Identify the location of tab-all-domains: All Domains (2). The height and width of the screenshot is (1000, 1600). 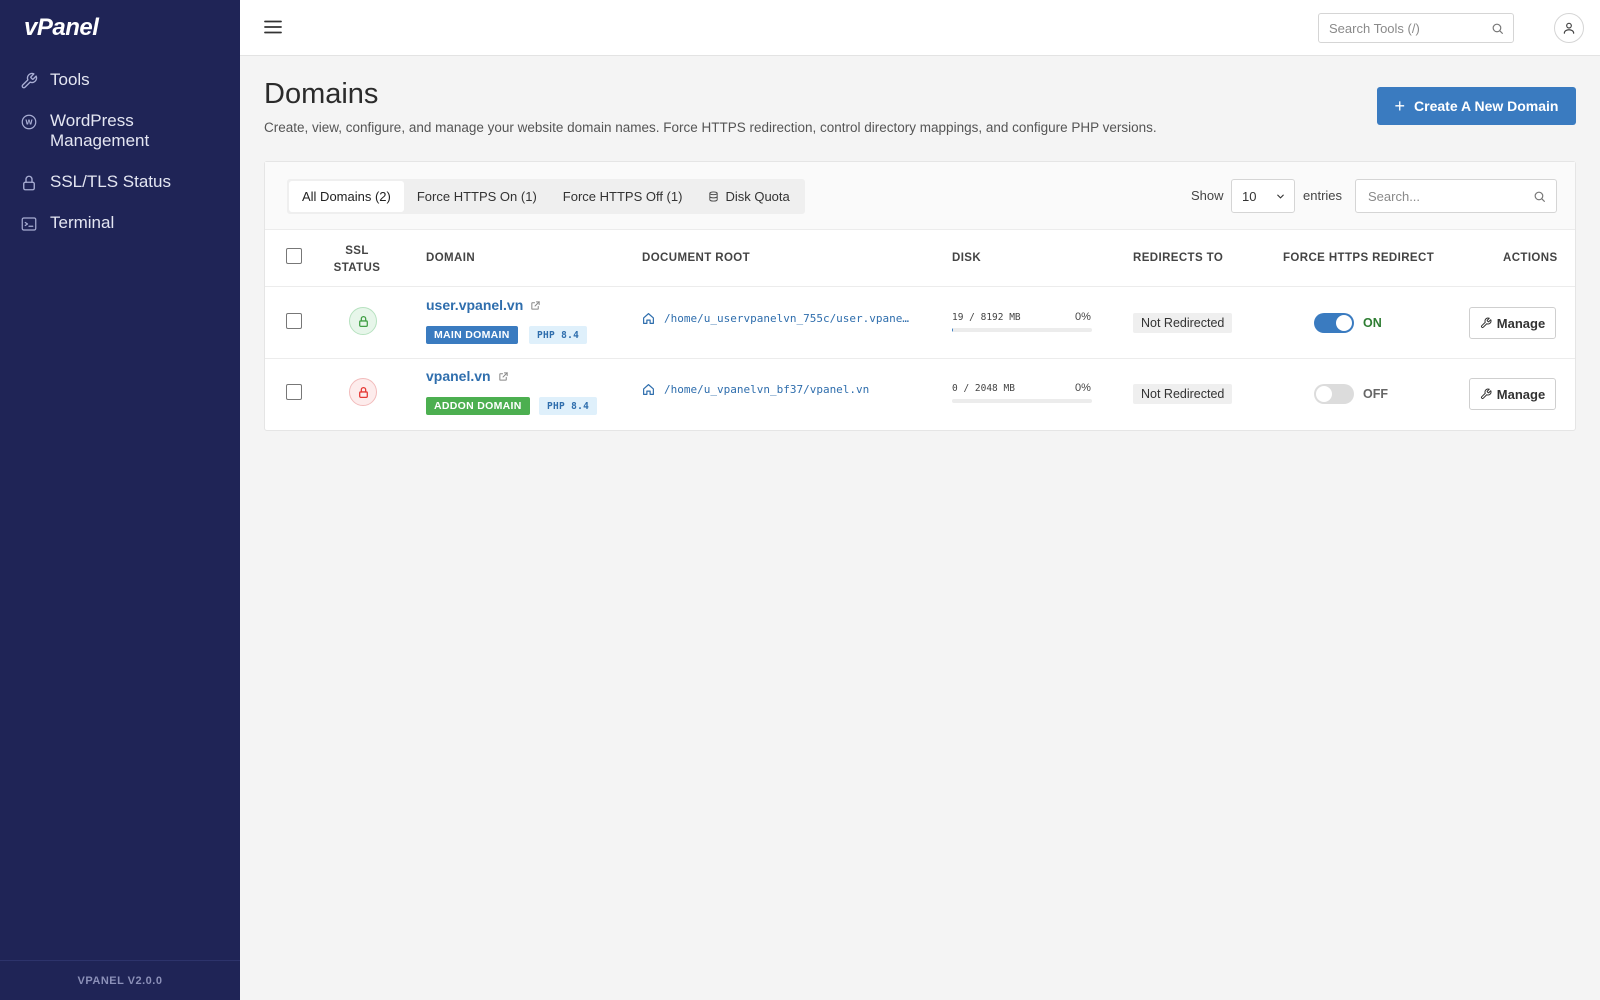
(346, 196).